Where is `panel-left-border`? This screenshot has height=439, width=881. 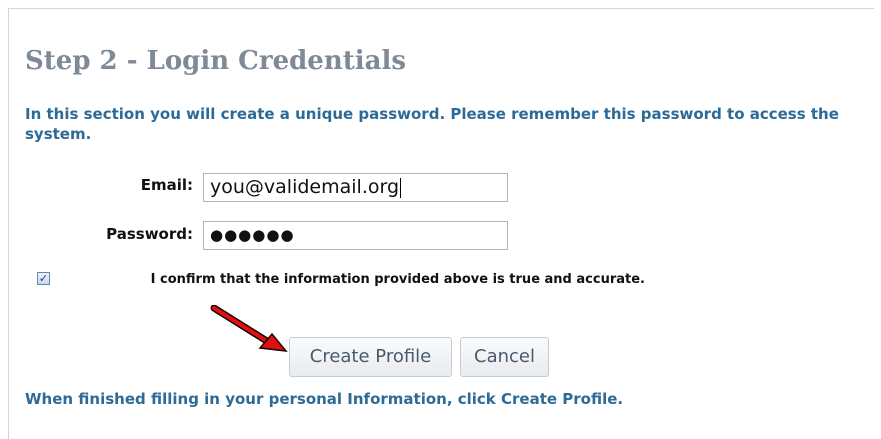 panel-left-border is located at coordinates (8, 223).